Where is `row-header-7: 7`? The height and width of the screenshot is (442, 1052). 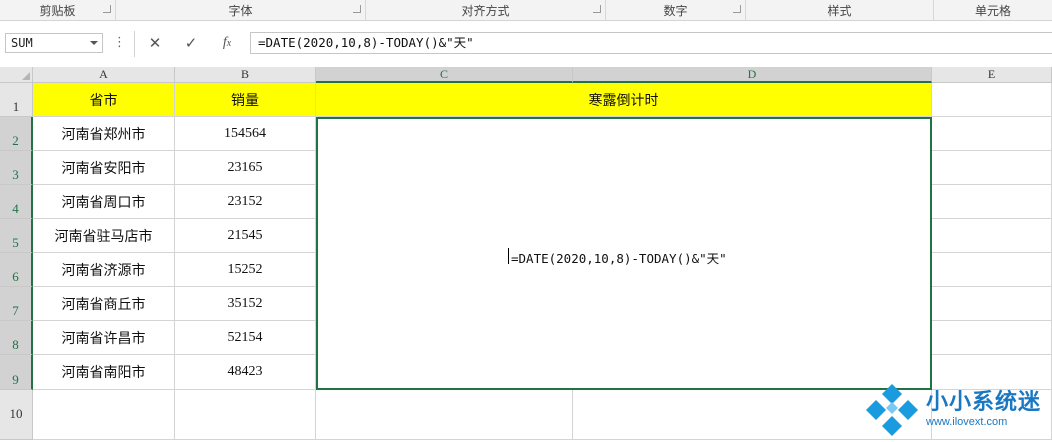 row-header-7: 7 is located at coordinates (16, 304).